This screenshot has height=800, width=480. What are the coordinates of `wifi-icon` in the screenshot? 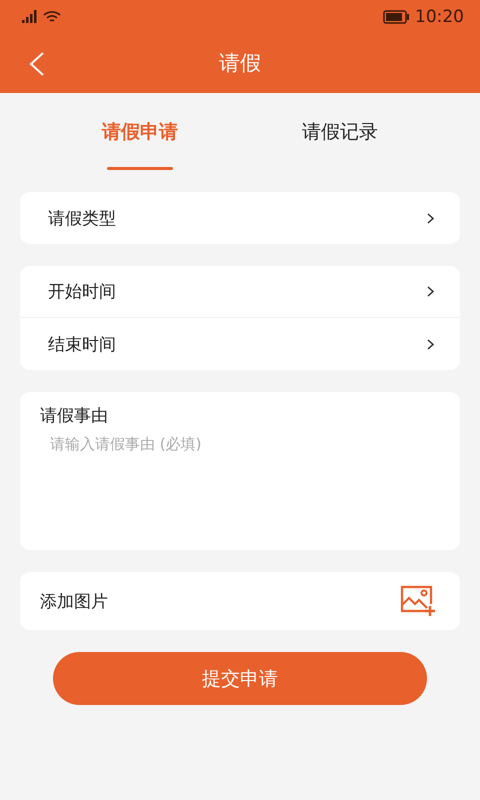 It's located at (52, 17).